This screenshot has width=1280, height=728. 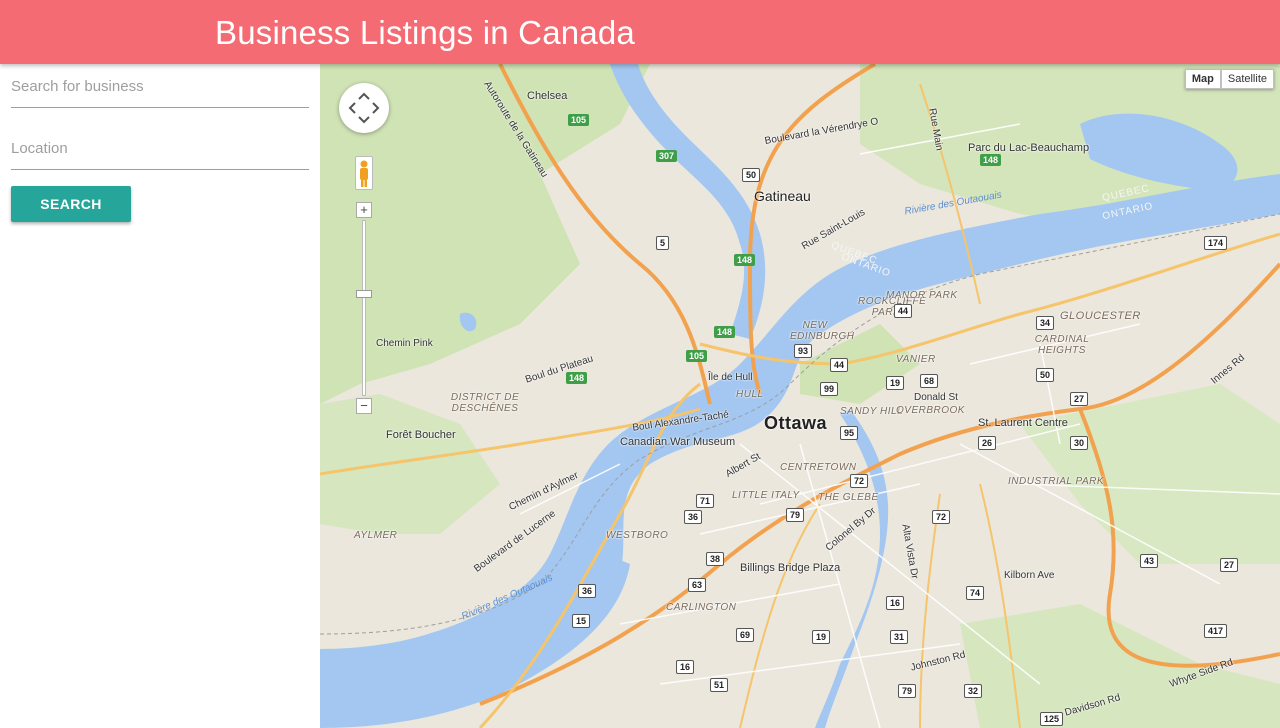 What do you see at coordinates (425, 32) in the screenshot?
I see `page-title: Business Listings in Canada` at bounding box center [425, 32].